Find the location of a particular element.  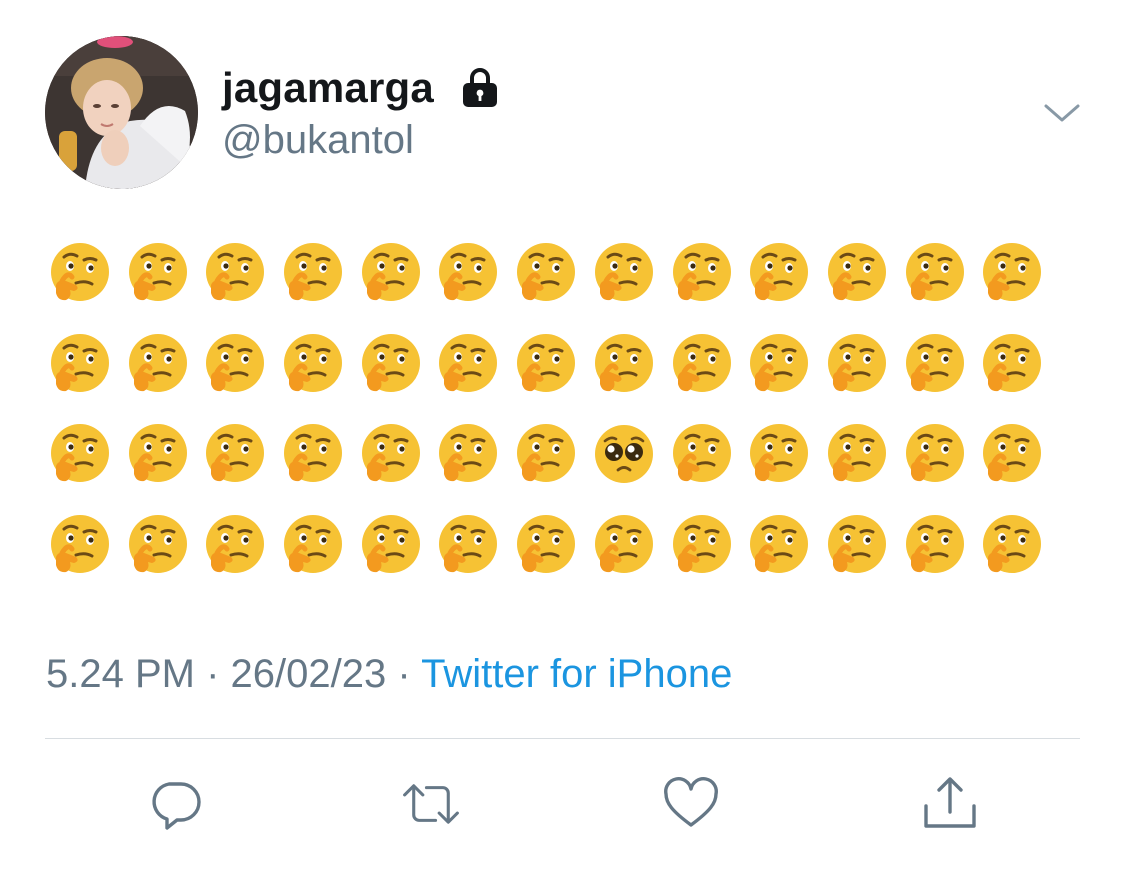

user-handle: @bukantol is located at coordinates (318, 140).